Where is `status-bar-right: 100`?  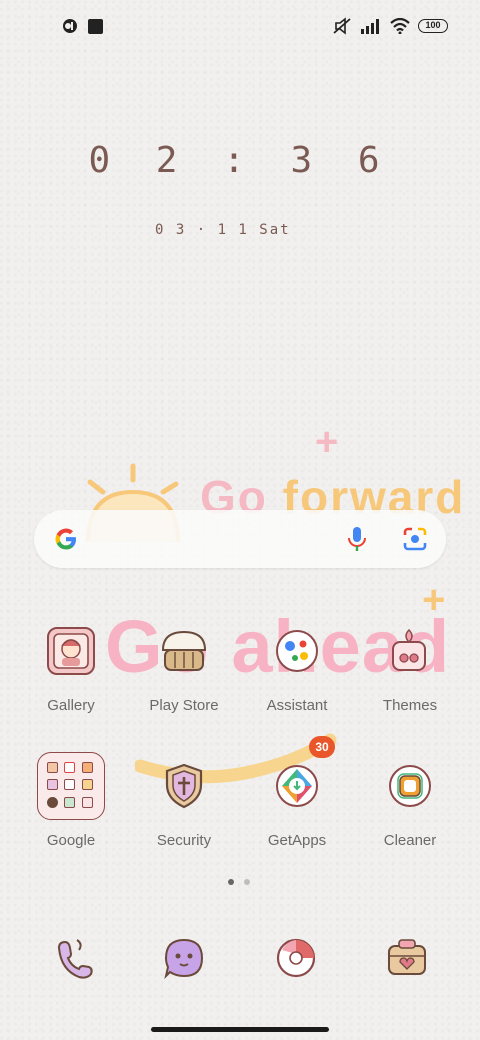 status-bar-right: 100 is located at coordinates (390, 26).